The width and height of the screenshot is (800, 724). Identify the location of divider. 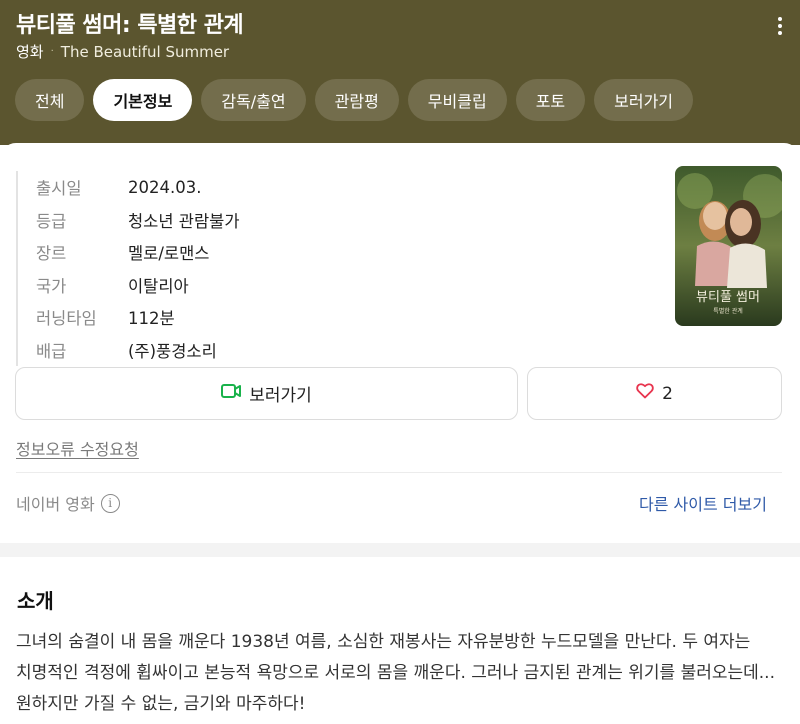
(399, 472).